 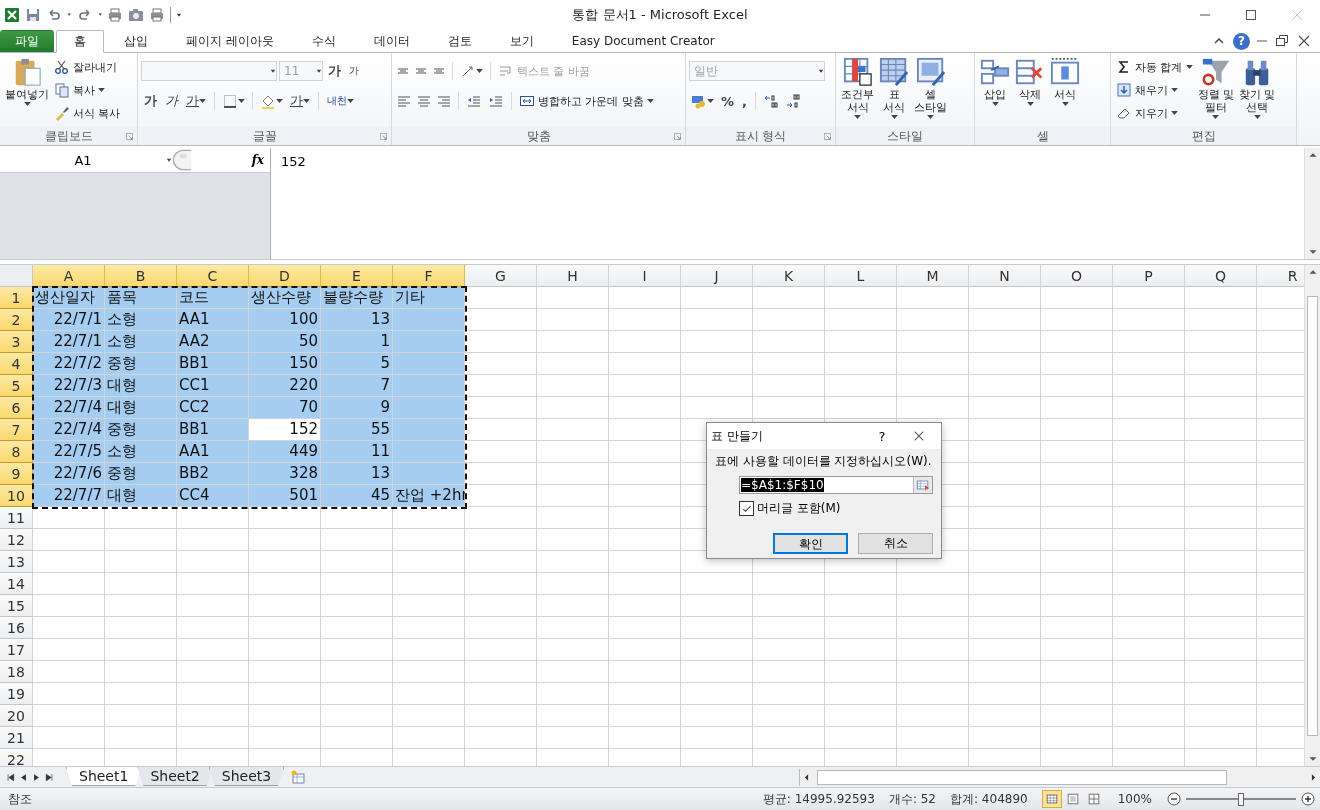 What do you see at coordinates (16, 342) in the screenshot?
I see `row-header: 3` at bounding box center [16, 342].